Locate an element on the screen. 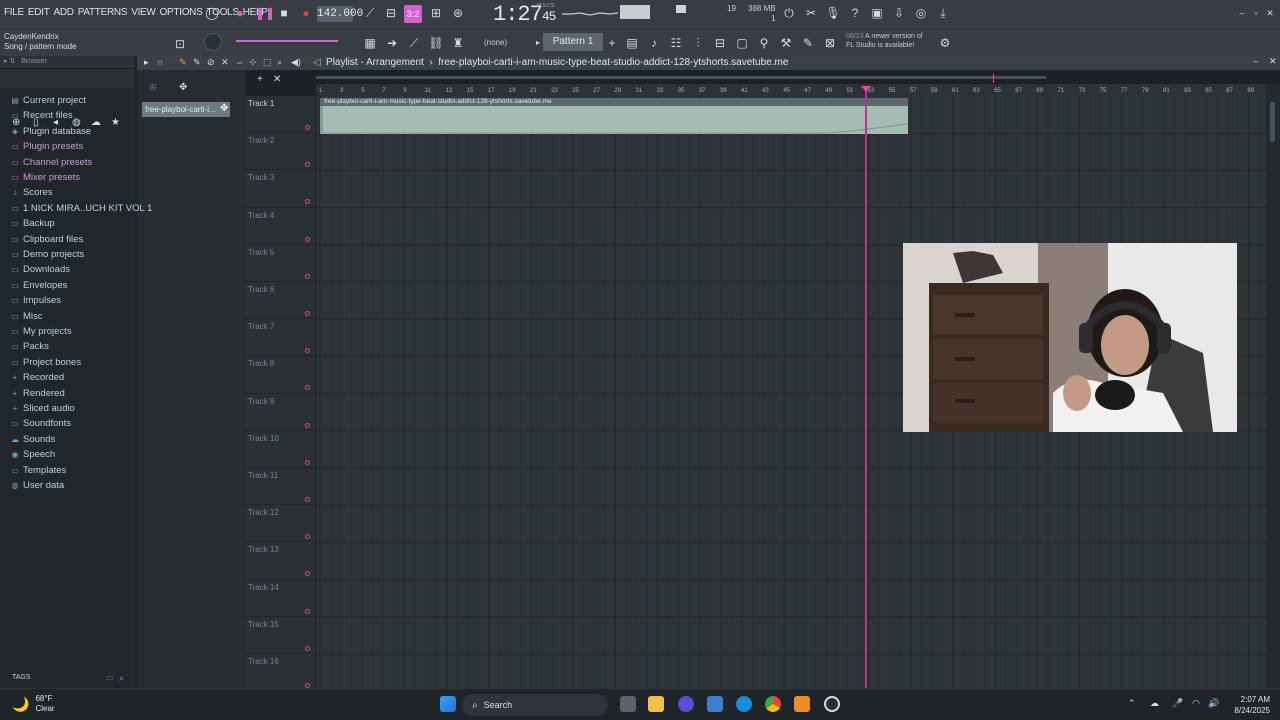 Image resolution: width=1280 pixels, height=720 pixels. track-header: Track 8 is located at coordinates (280, 375).